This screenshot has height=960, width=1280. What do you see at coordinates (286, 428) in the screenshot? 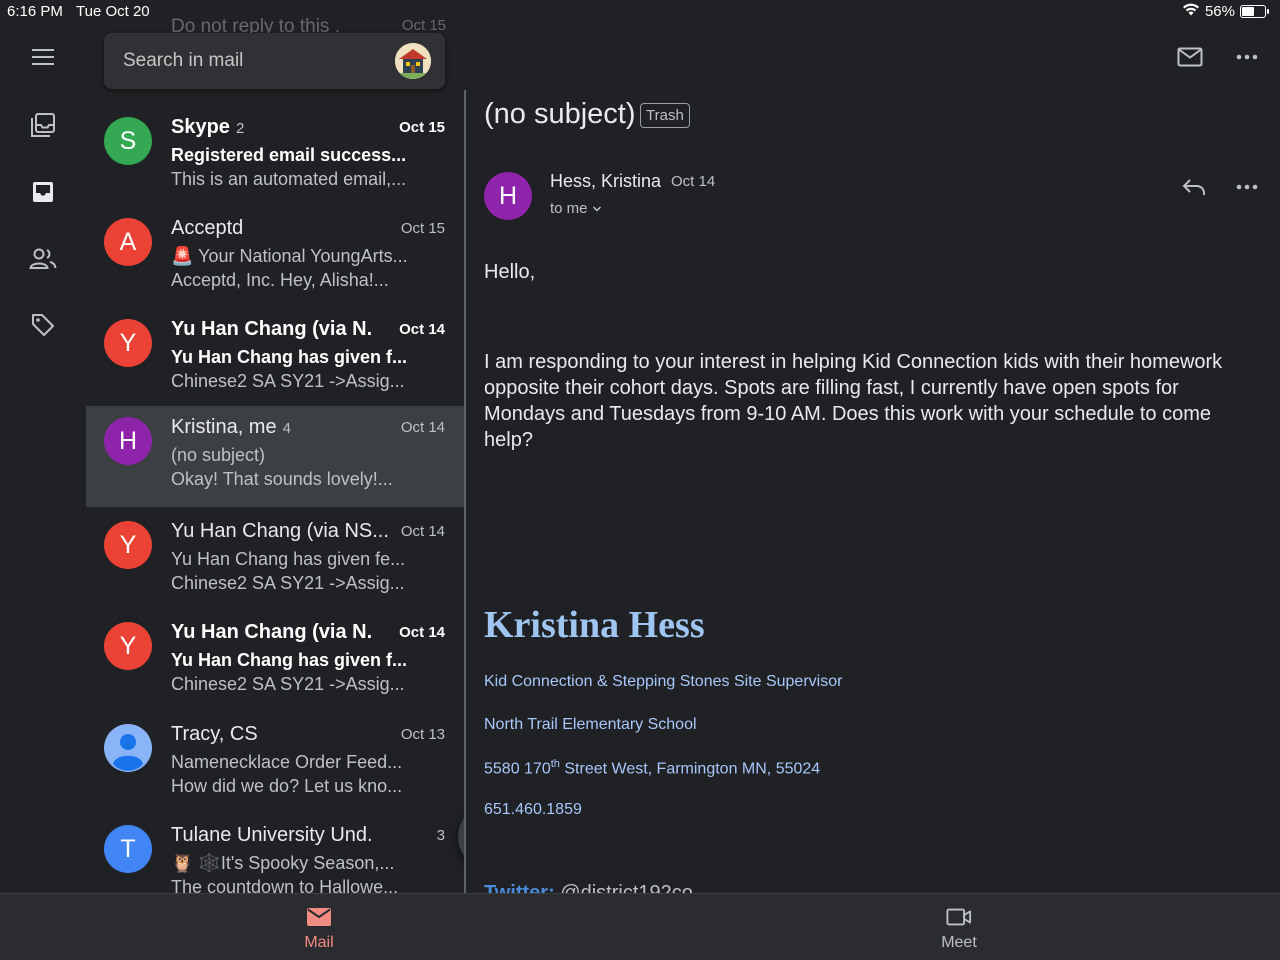
I see `thread-count: 4` at bounding box center [286, 428].